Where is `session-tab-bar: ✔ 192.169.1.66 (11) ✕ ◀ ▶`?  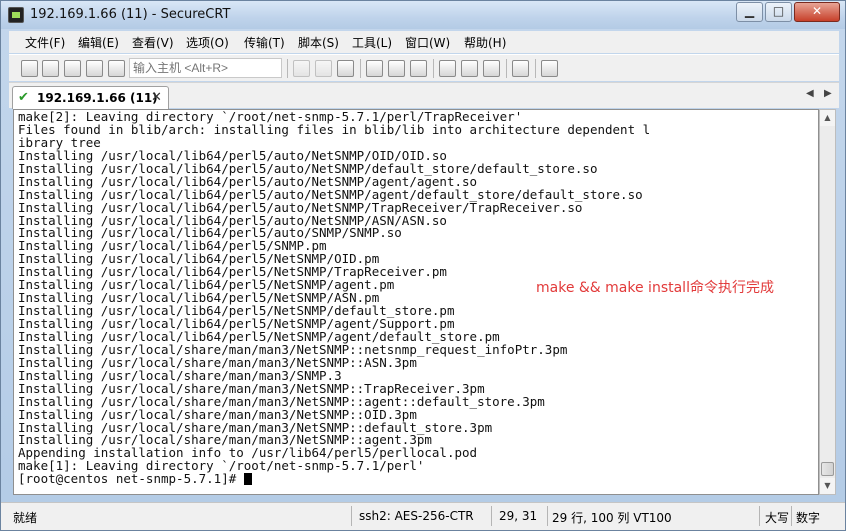
session-tab-bar: ✔ 192.169.1.66 (11) ✕ ◀ ▶ is located at coordinates (424, 95).